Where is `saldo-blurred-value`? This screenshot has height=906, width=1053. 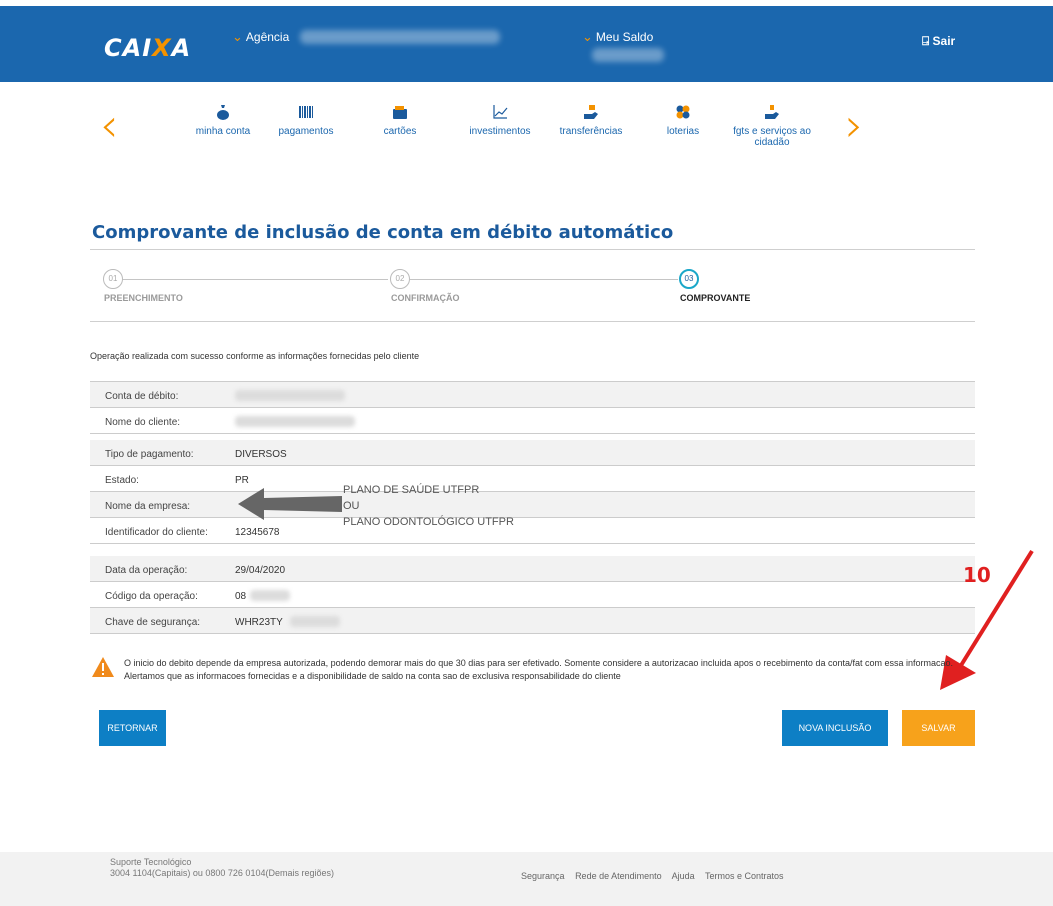 saldo-blurred-value is located at coordinates (628, 55).